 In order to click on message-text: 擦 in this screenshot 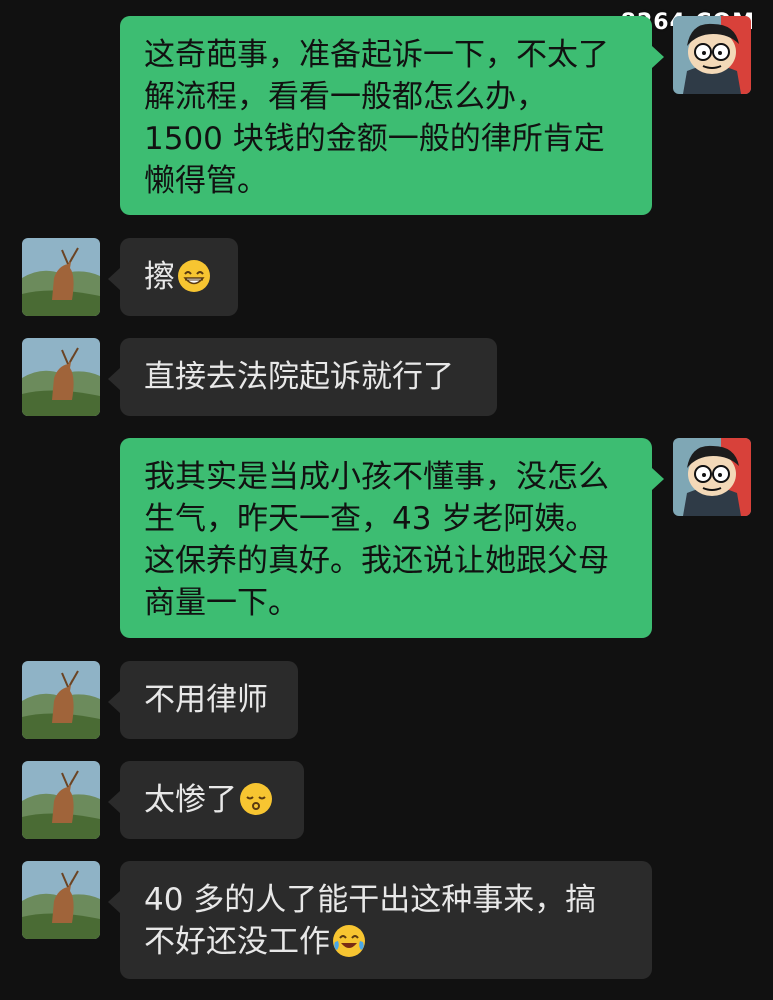, I will do `click(159, 277)`.